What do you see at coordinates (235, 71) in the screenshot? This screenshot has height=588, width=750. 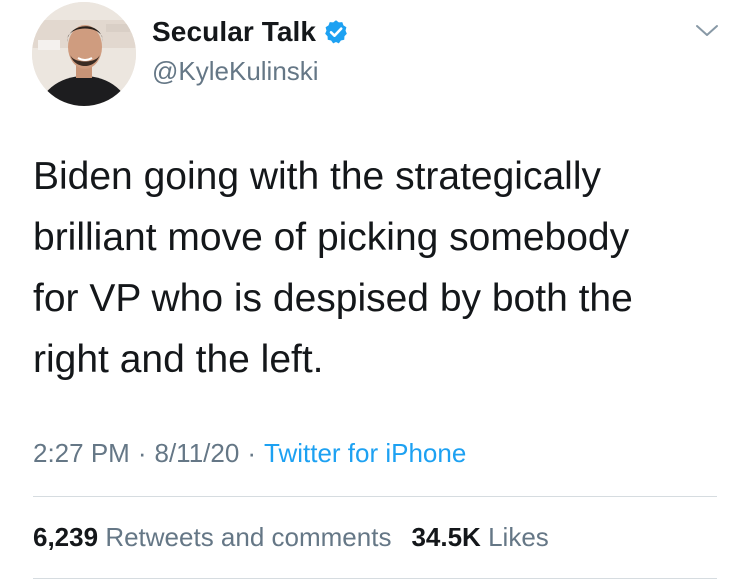 I see `user-handle: @KyleKulinski` at bounding box center [235, 71].